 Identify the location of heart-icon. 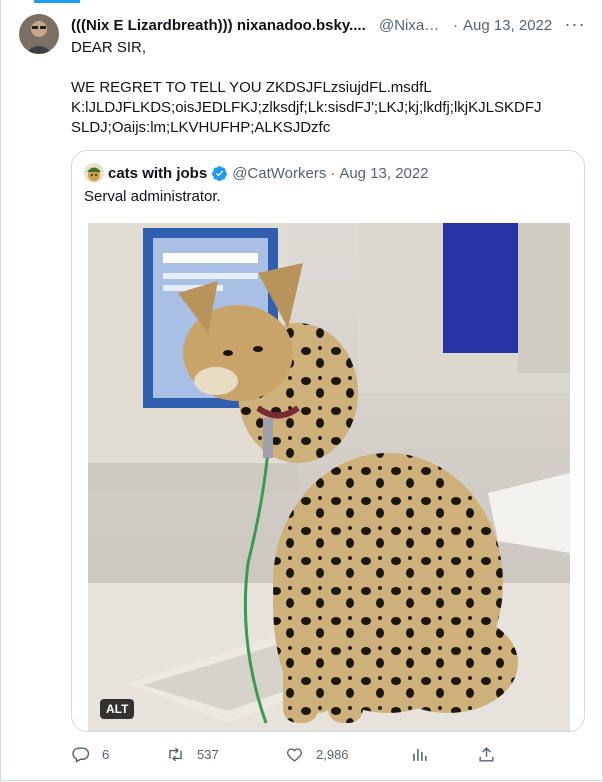
(294, 754).